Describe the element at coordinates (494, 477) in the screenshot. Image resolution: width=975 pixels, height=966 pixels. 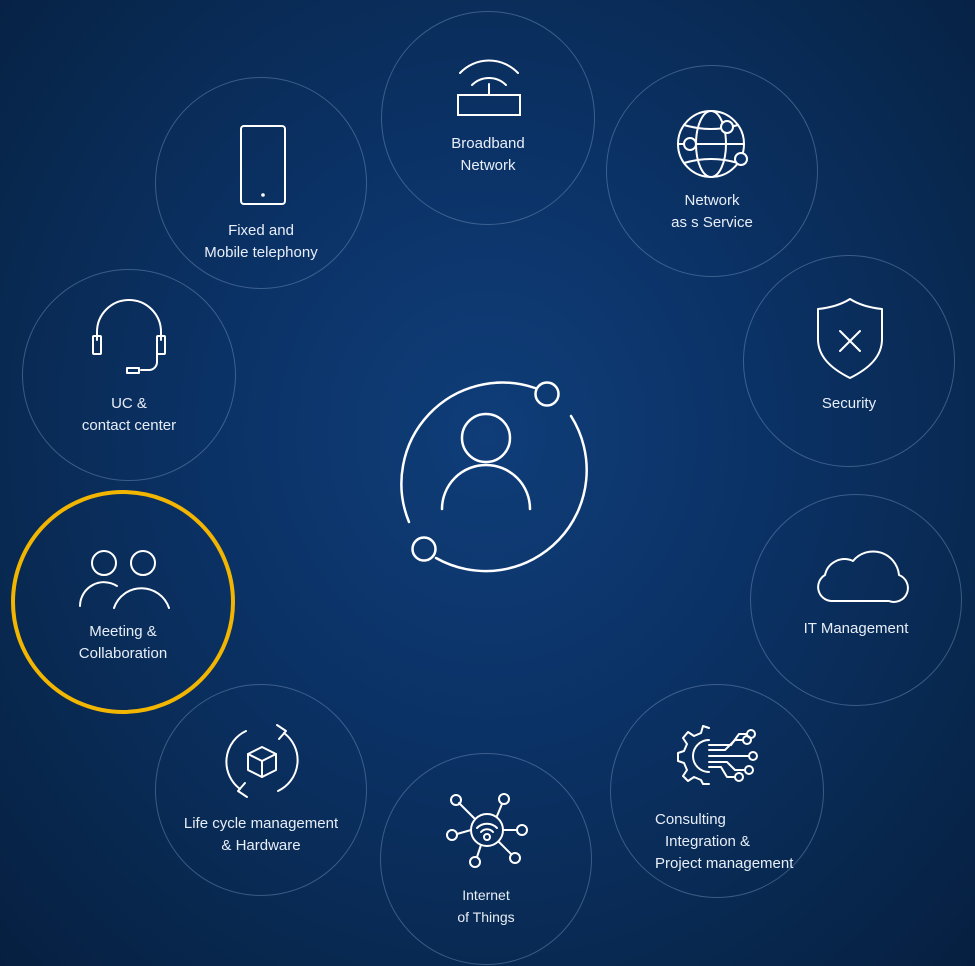
I see `user-icon` at that location.